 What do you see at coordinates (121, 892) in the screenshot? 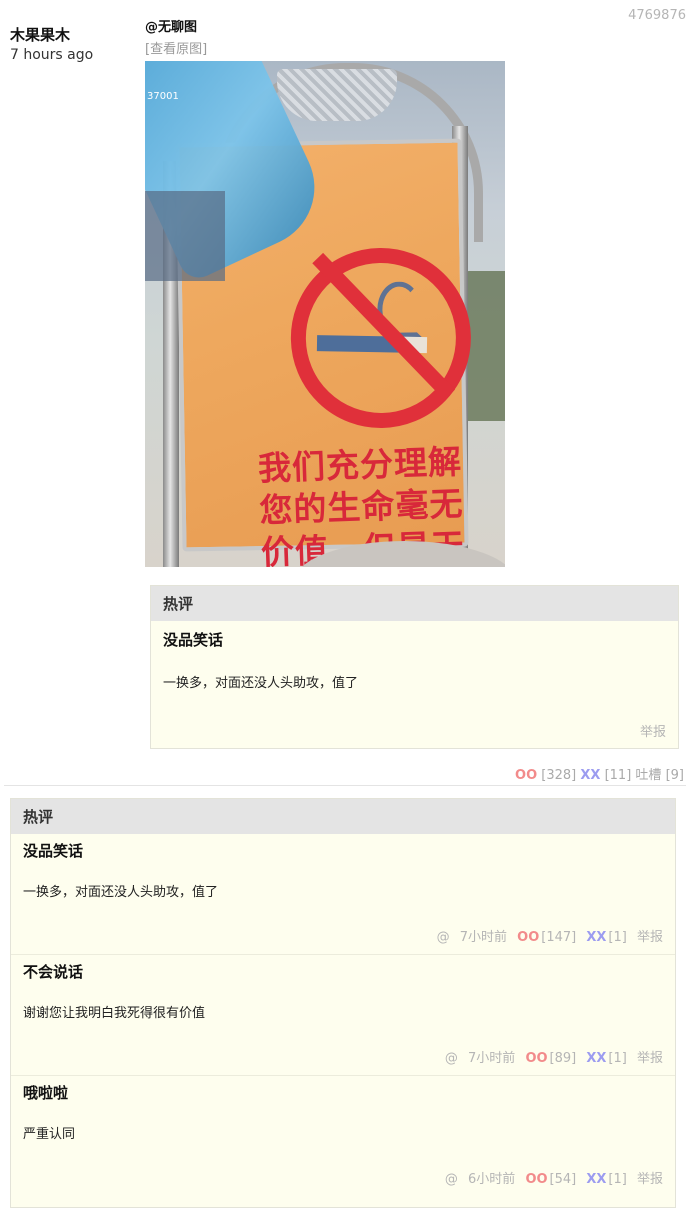
I see `comment-text: 一换多，对面还没人头助攻，值了` at bounding box center [121, 892].